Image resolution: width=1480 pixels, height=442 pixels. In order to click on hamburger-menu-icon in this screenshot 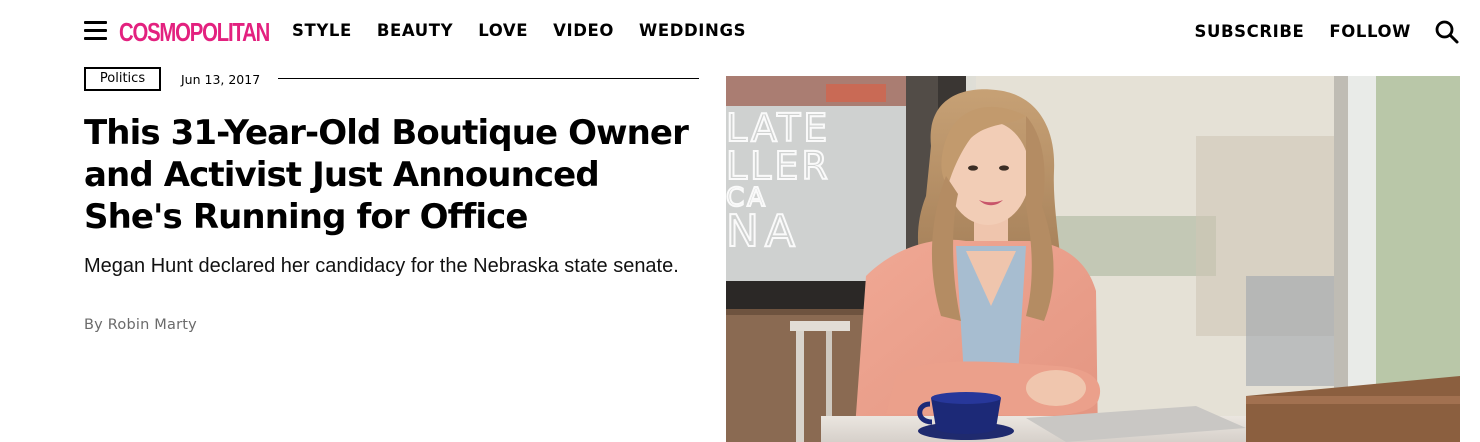, I will do `click(96, 31)`.